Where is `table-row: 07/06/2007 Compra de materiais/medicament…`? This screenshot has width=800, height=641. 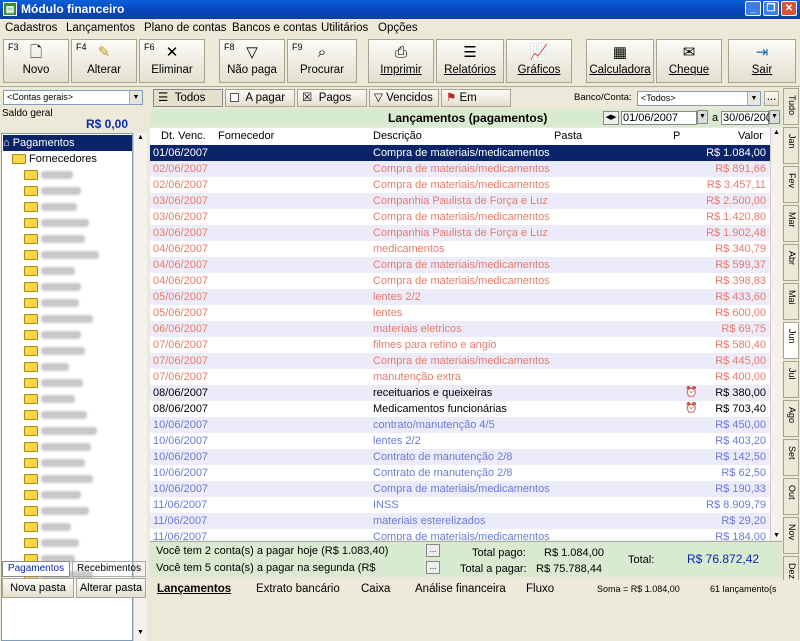
table-row: 07/06/2007 Compra de materiais/medicament… is located at coordinates (460, 361).